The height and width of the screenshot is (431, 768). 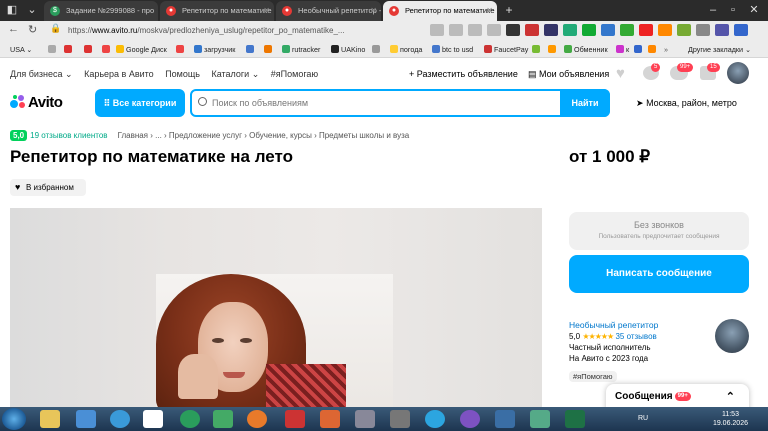 I want to click on seller-reviews-link: 35 отзывов, so click(x=635, y=336).